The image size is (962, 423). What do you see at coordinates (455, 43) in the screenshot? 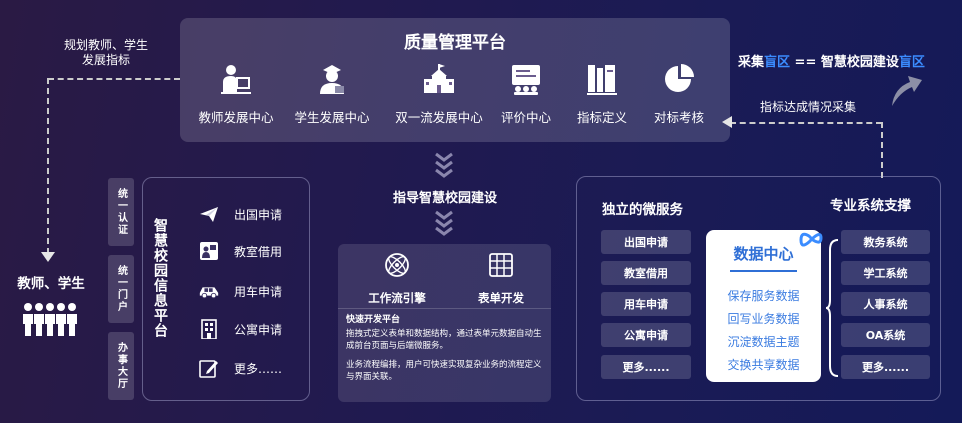
I see `quality-platform-title: 质量管理平台` at bounding box center [455, 43].